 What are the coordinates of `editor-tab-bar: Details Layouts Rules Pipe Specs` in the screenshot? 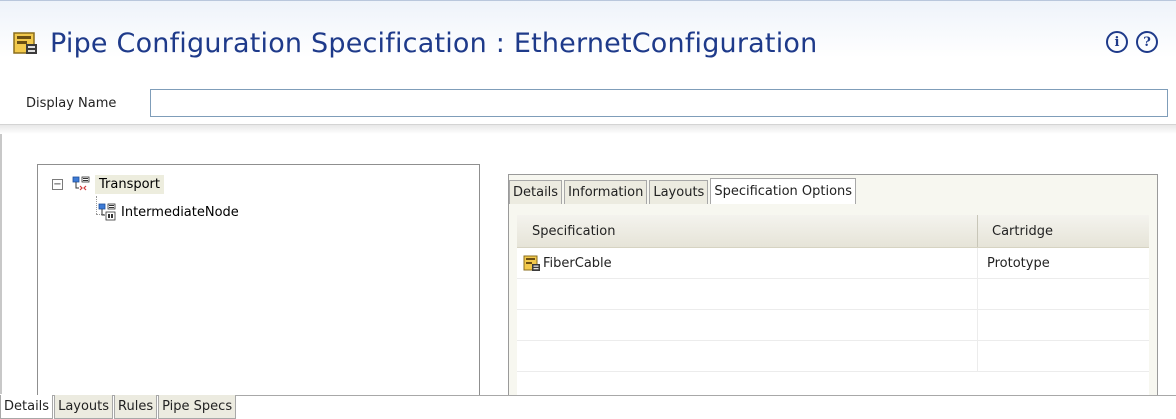 It's located at (118, 407).